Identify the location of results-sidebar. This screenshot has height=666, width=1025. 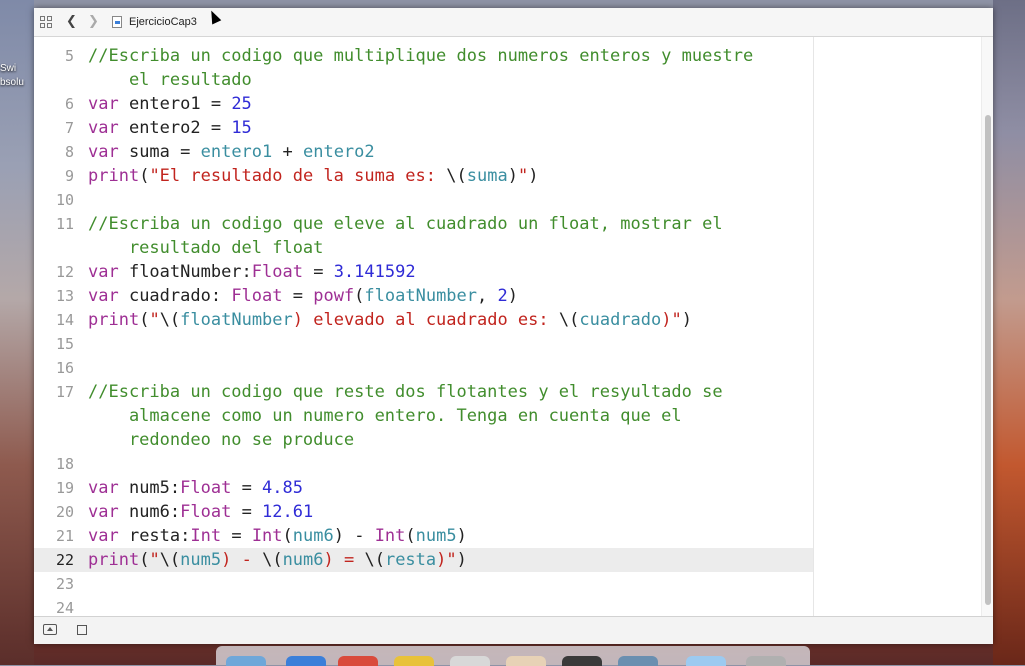
(897, 326).